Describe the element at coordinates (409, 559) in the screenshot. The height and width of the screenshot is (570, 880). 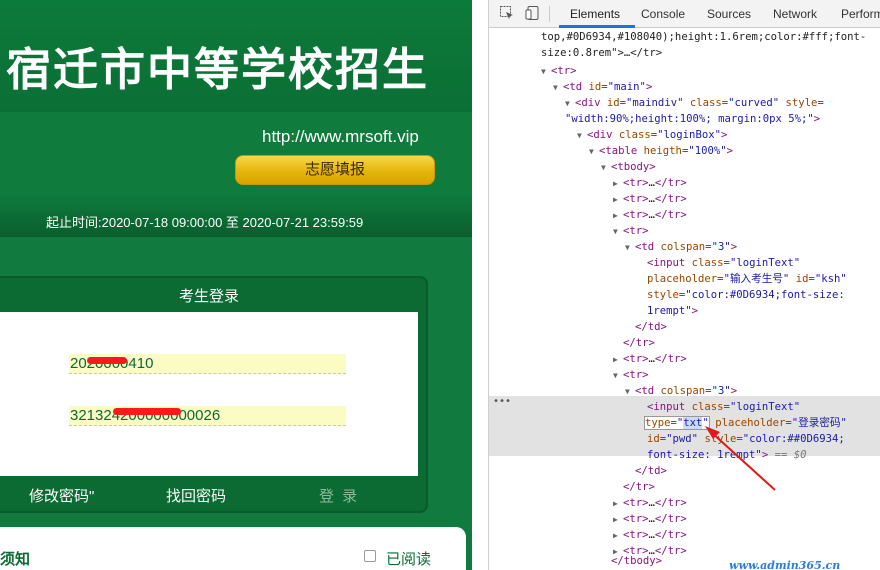
I see `read-label: 已阅读` at that location.